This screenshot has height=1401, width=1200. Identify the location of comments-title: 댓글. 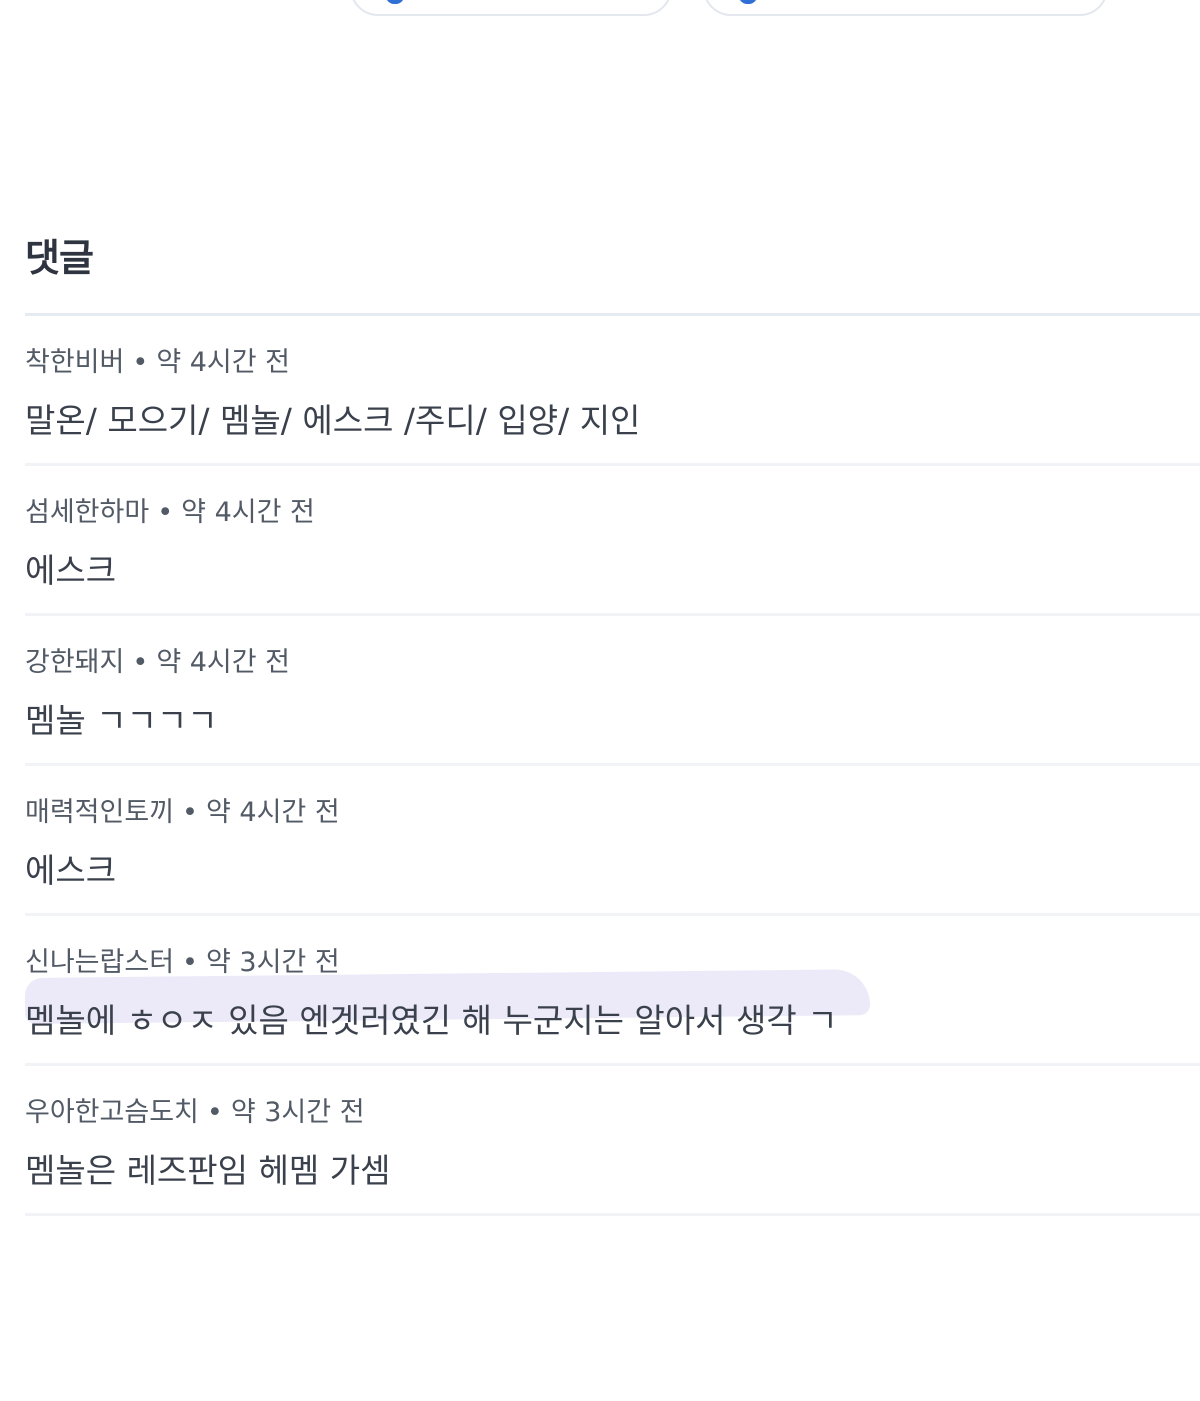
(59, 258).